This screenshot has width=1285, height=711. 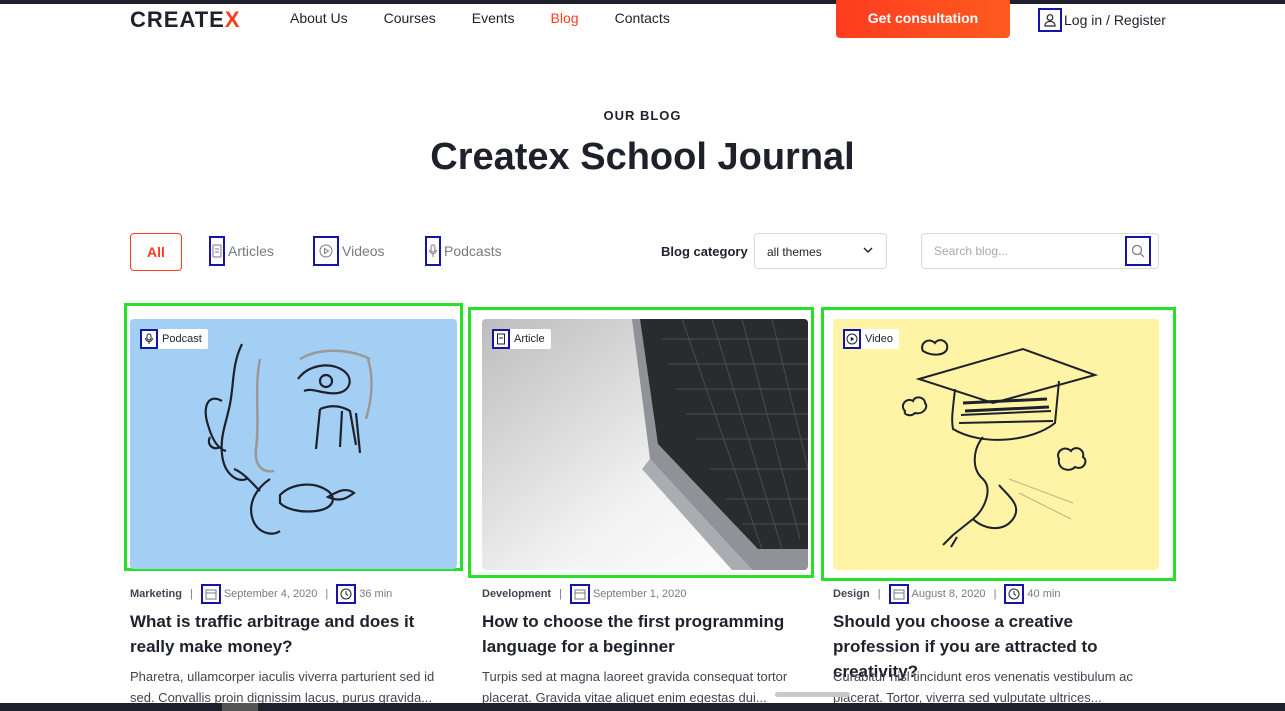 What do you see at coordinates (182, 339) in the screenshot?
I see `badge-label: Podcast` at bounding box center [182, 339].